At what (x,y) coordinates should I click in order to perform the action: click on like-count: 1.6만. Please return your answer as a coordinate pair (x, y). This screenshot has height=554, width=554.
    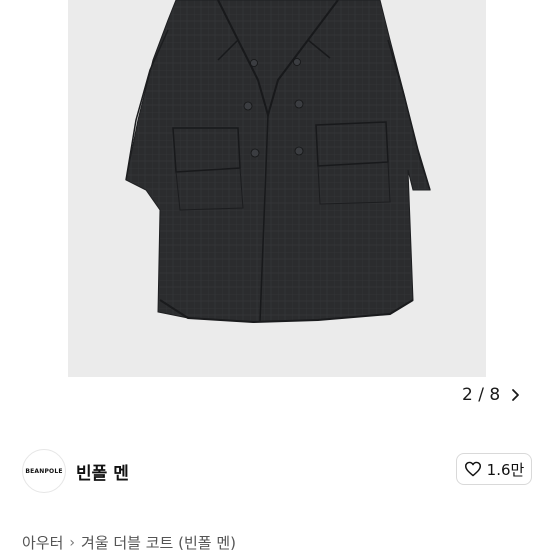
    Looking at the image, I should click on (505, 469).